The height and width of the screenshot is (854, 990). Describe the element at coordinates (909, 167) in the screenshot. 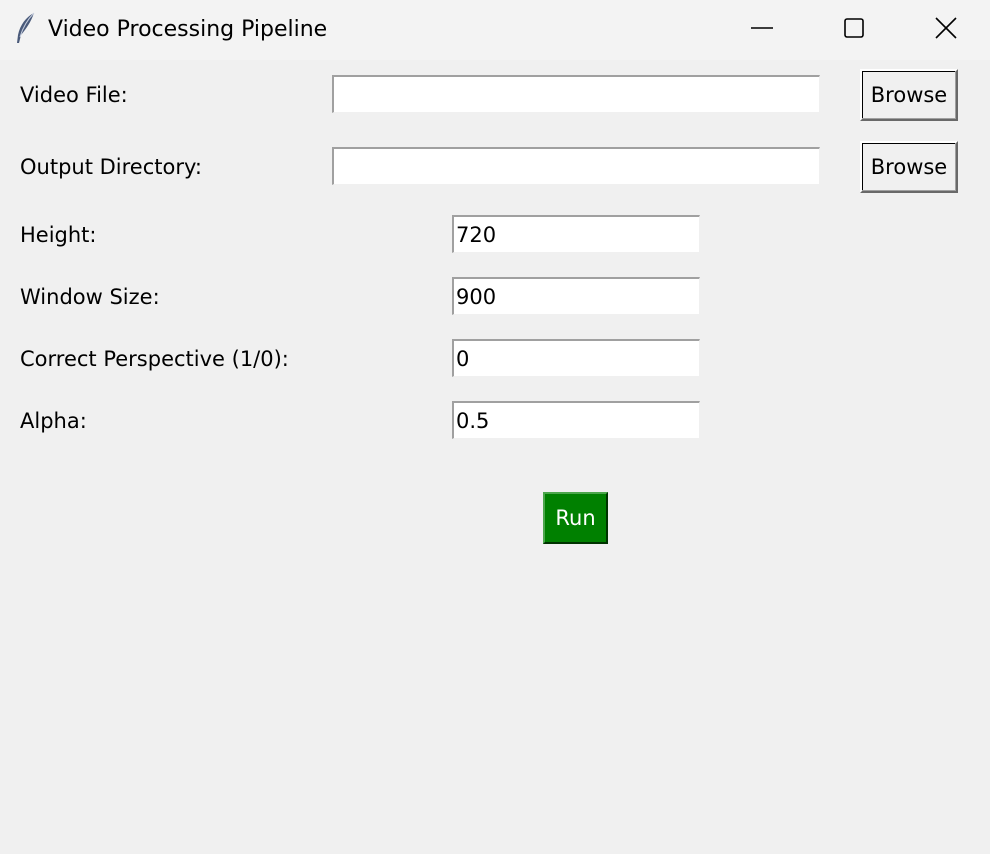

I see `output-directory-browse-button: Browse` at that location.